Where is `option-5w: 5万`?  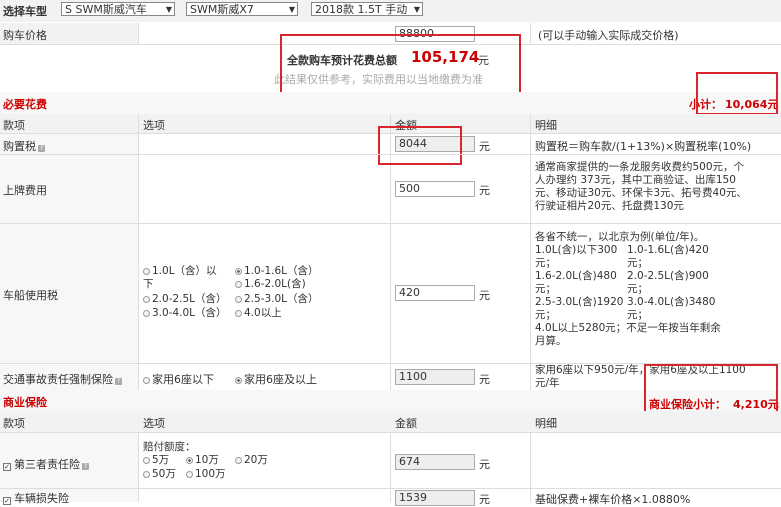 option-5w: 5万 is located at coordinates (156, 460).